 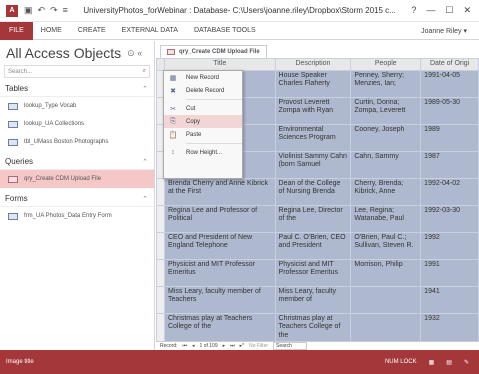 What do you see at coordinates (386, 64) in the screenshot?
I see `column-header: People` at bounding box center [386, 64].